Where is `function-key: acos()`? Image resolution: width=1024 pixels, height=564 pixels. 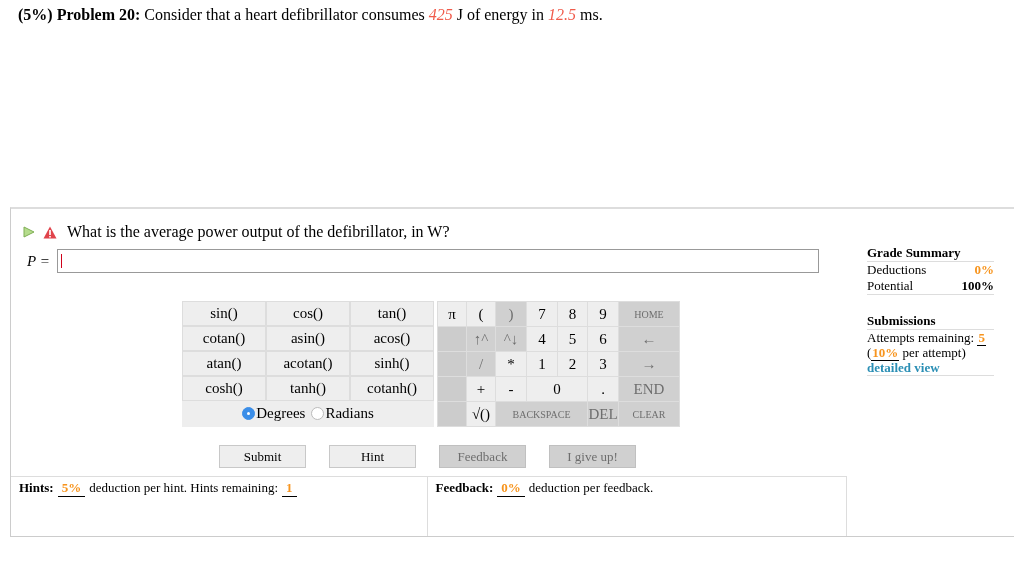
function-key: acos() is located at coordinates (392, 338).